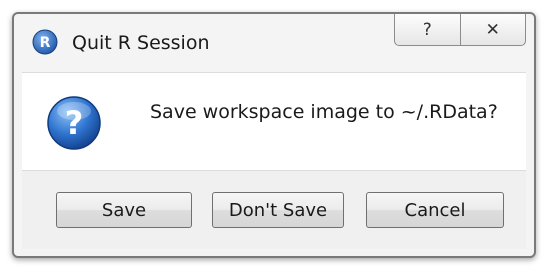 Image resolution: width=552 pixels, height=274 pixels. I want to click on r-logo-letter: R, so click(45, 43).